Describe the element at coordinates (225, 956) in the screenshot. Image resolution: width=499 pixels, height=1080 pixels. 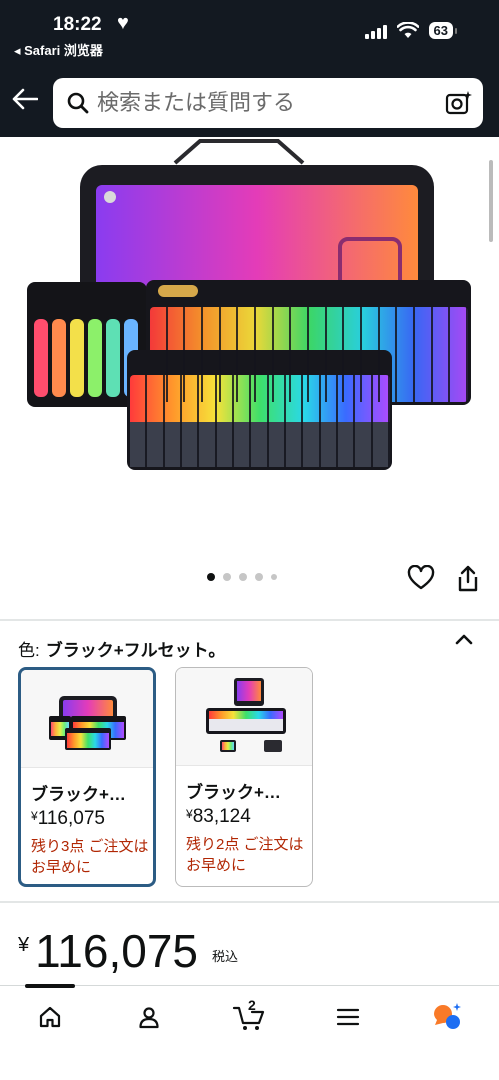
I see `price-tax-note: 税込` at that location.